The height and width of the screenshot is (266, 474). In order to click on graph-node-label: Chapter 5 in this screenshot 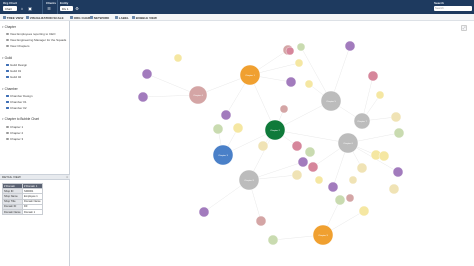, I will do `click(331, 101)`.